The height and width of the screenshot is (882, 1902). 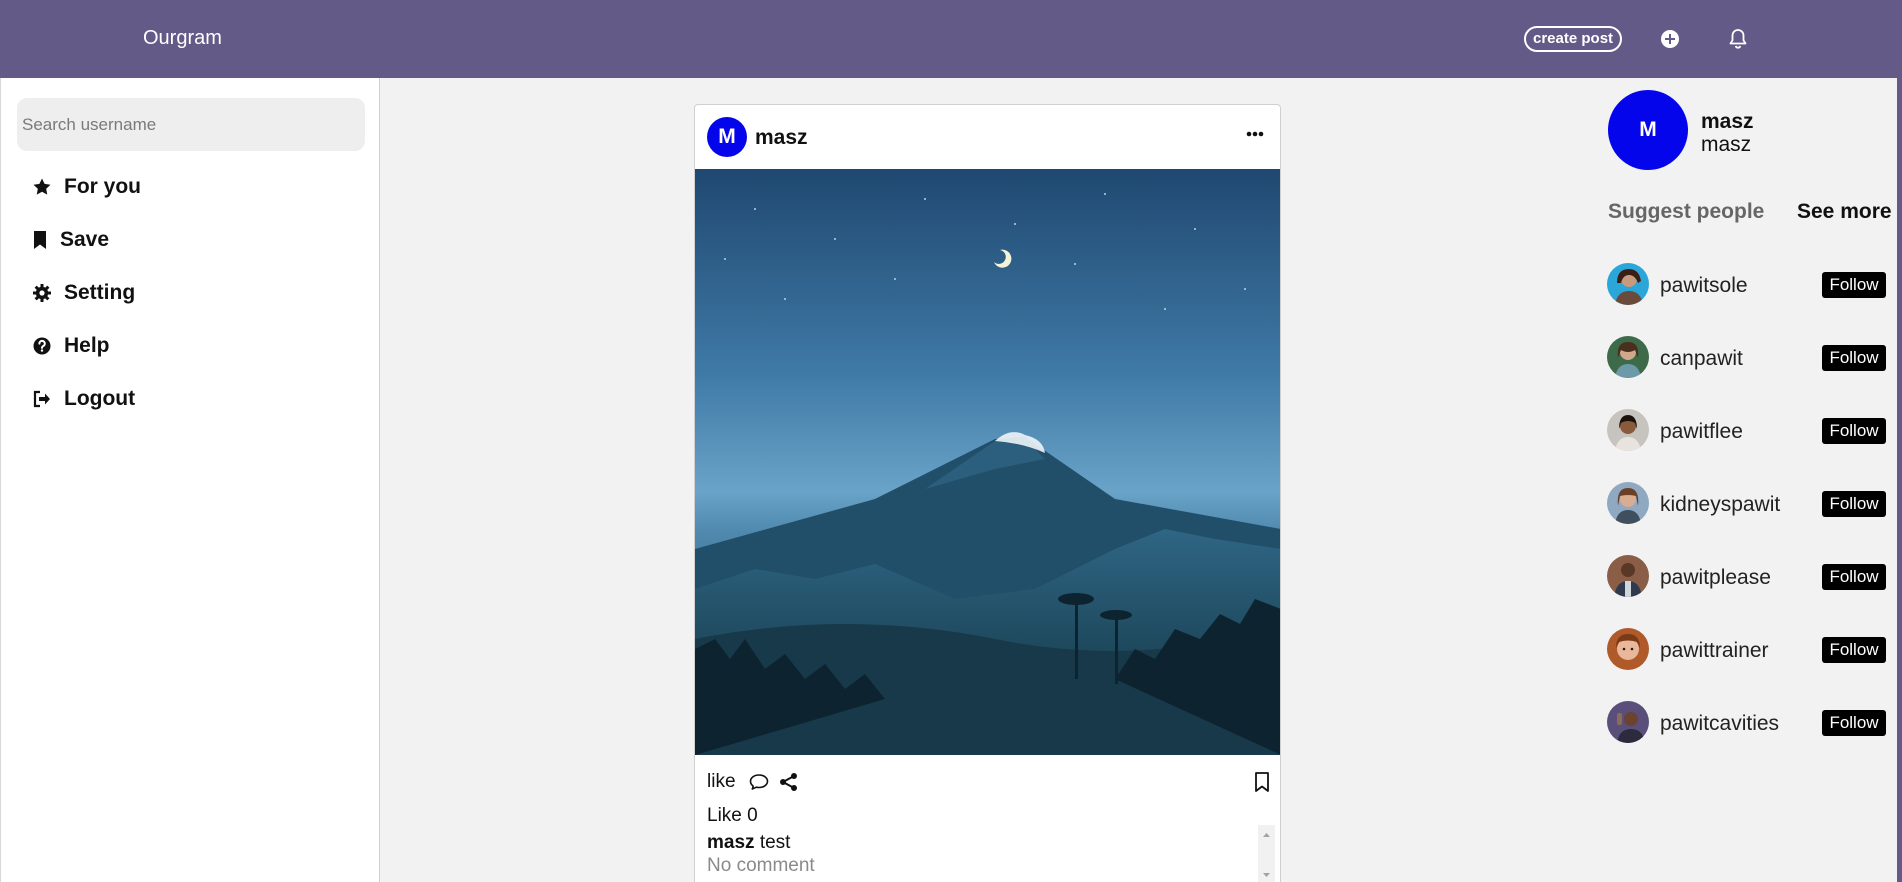 I want to click on bell-icon, so click(x=1738, y=39).